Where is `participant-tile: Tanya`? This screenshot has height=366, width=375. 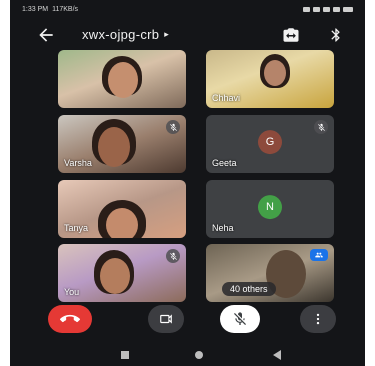 participant-tile: Tanya is located at coordinates (122, 209).